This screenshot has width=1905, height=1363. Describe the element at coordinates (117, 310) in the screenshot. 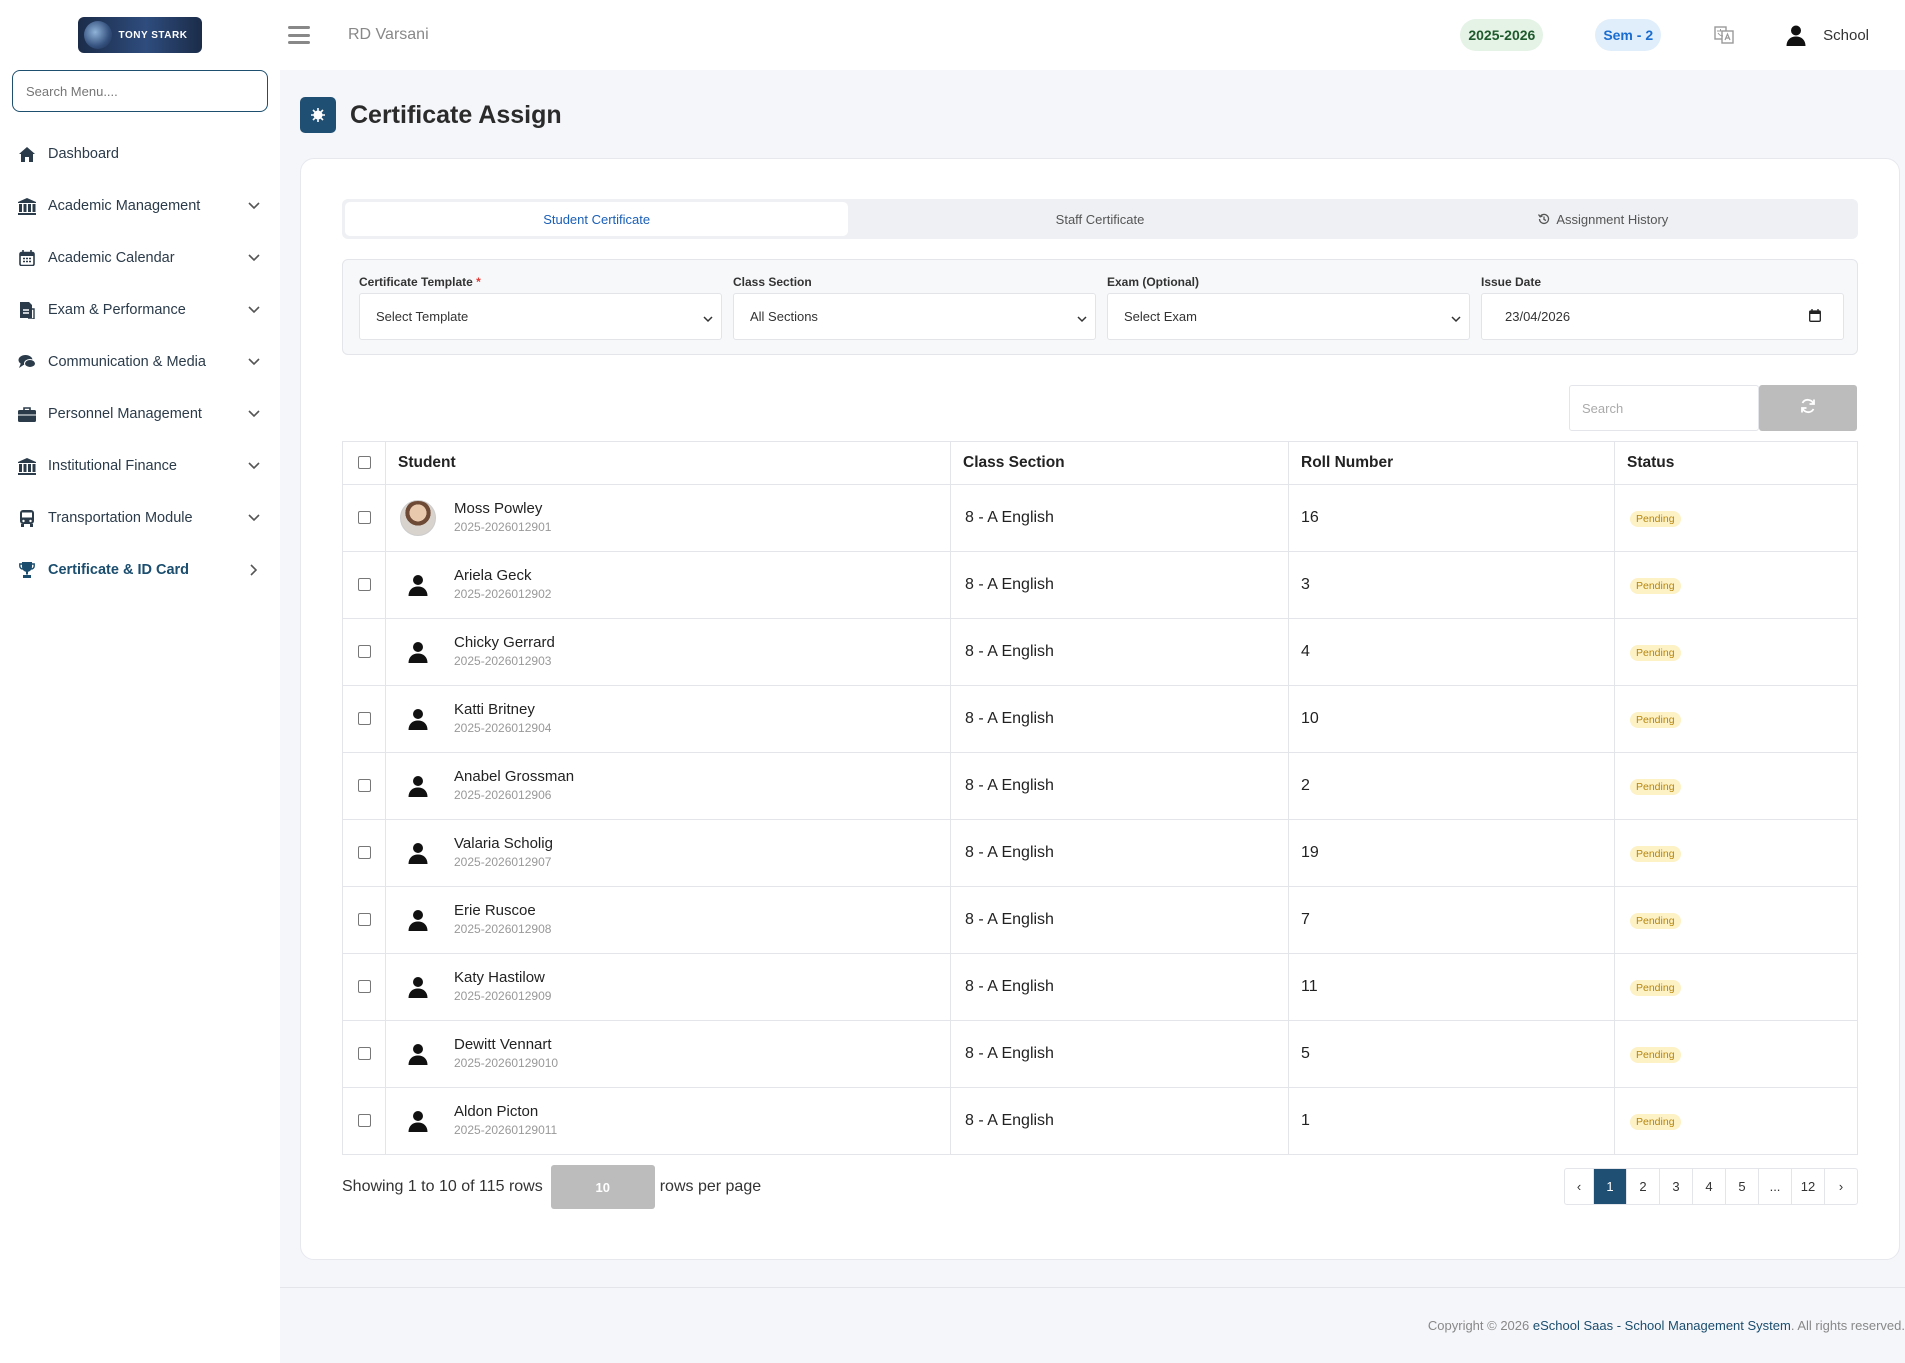

I see `sidebar-item-label: Exam & Performance` at that location.